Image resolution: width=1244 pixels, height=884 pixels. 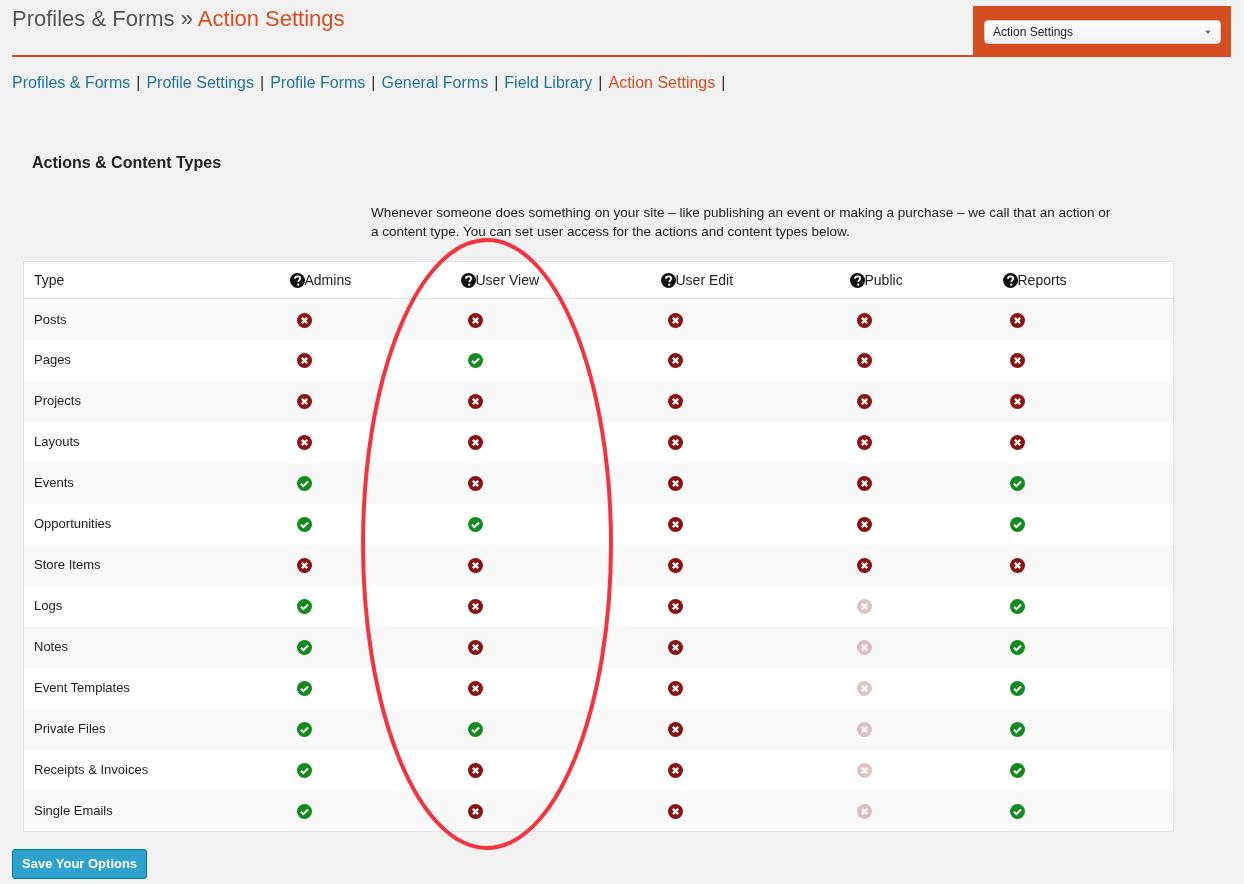 I want to click on nav-link: Field Library, so click(x=548, y=82).